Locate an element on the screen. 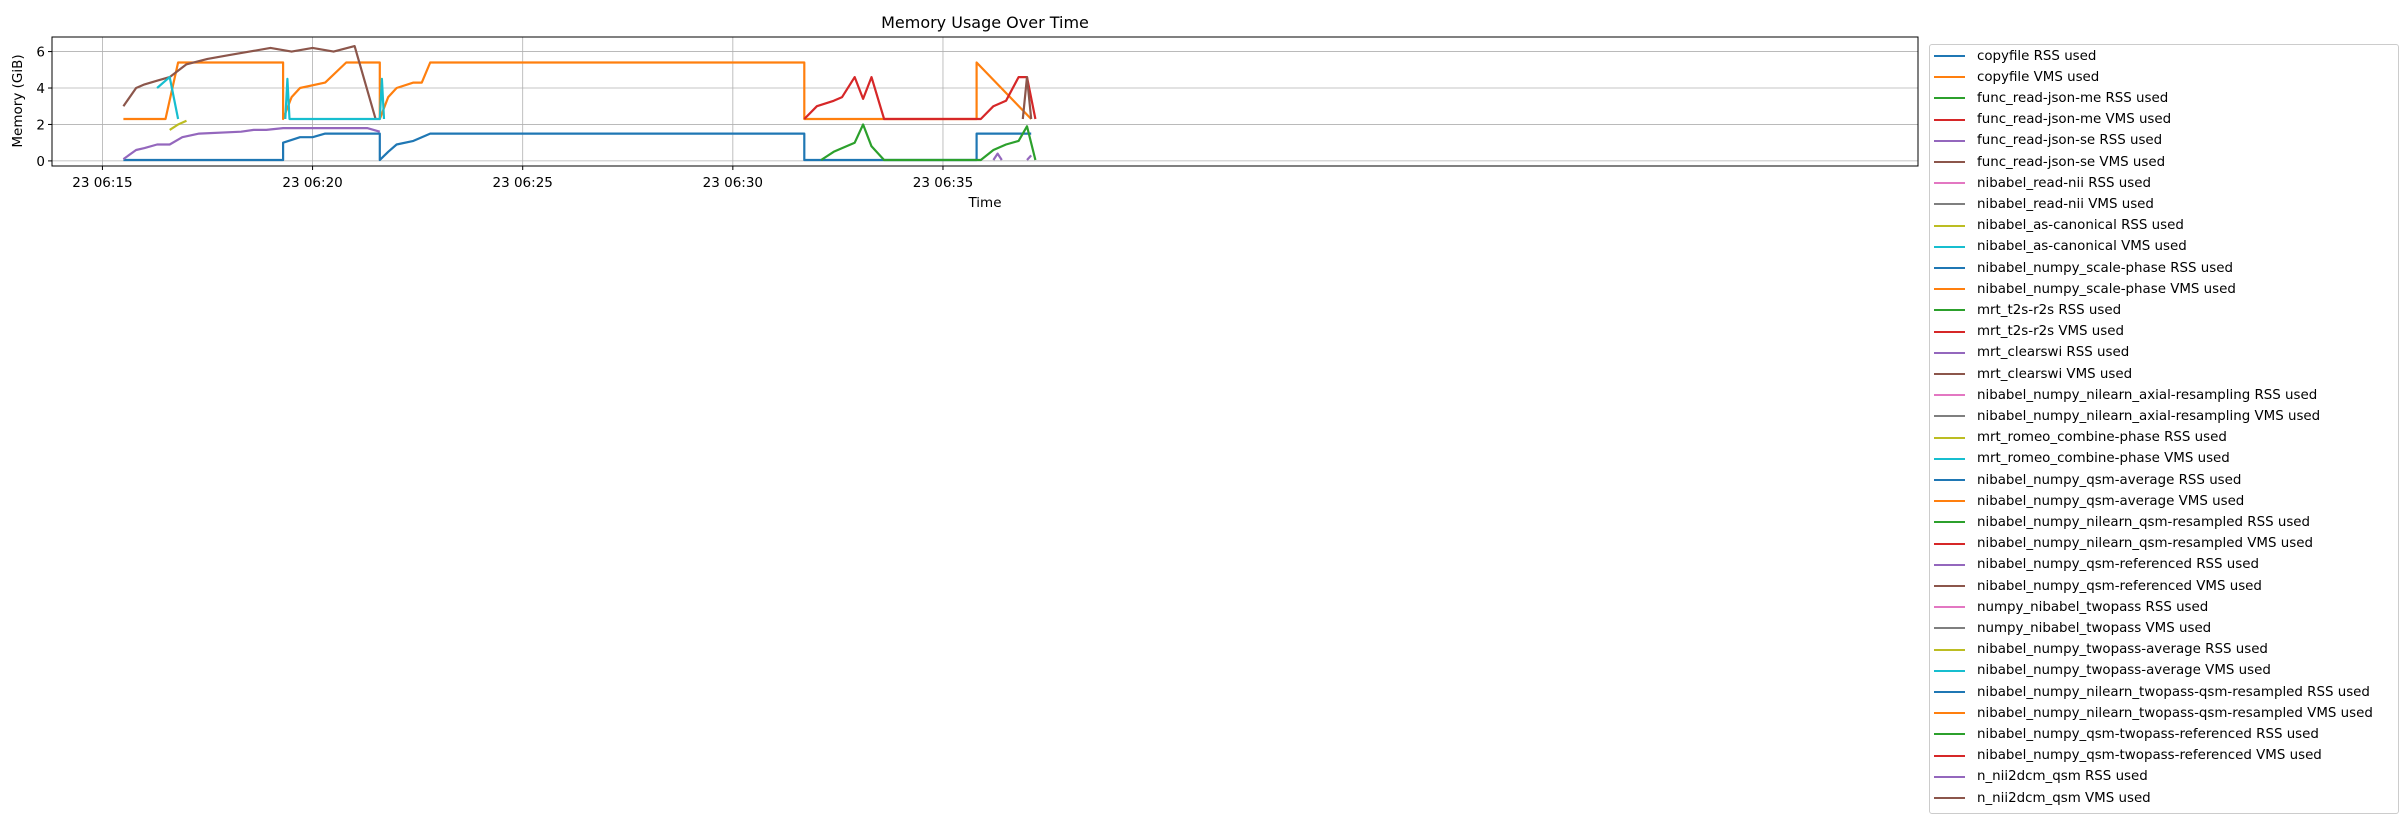  legend-item: n_nii2dcm_qsm VMS used is located at coordinates (2040, 798).